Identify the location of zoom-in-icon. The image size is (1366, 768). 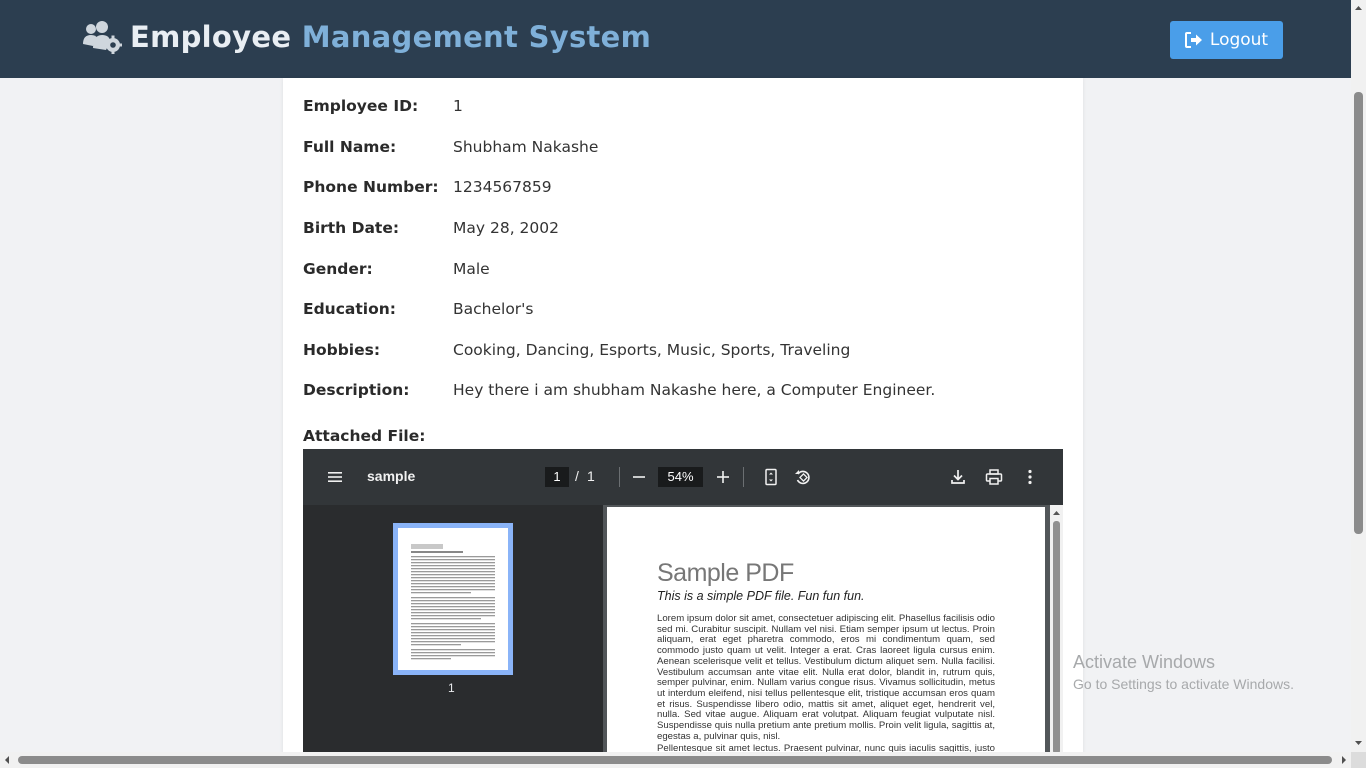
(723, 477).